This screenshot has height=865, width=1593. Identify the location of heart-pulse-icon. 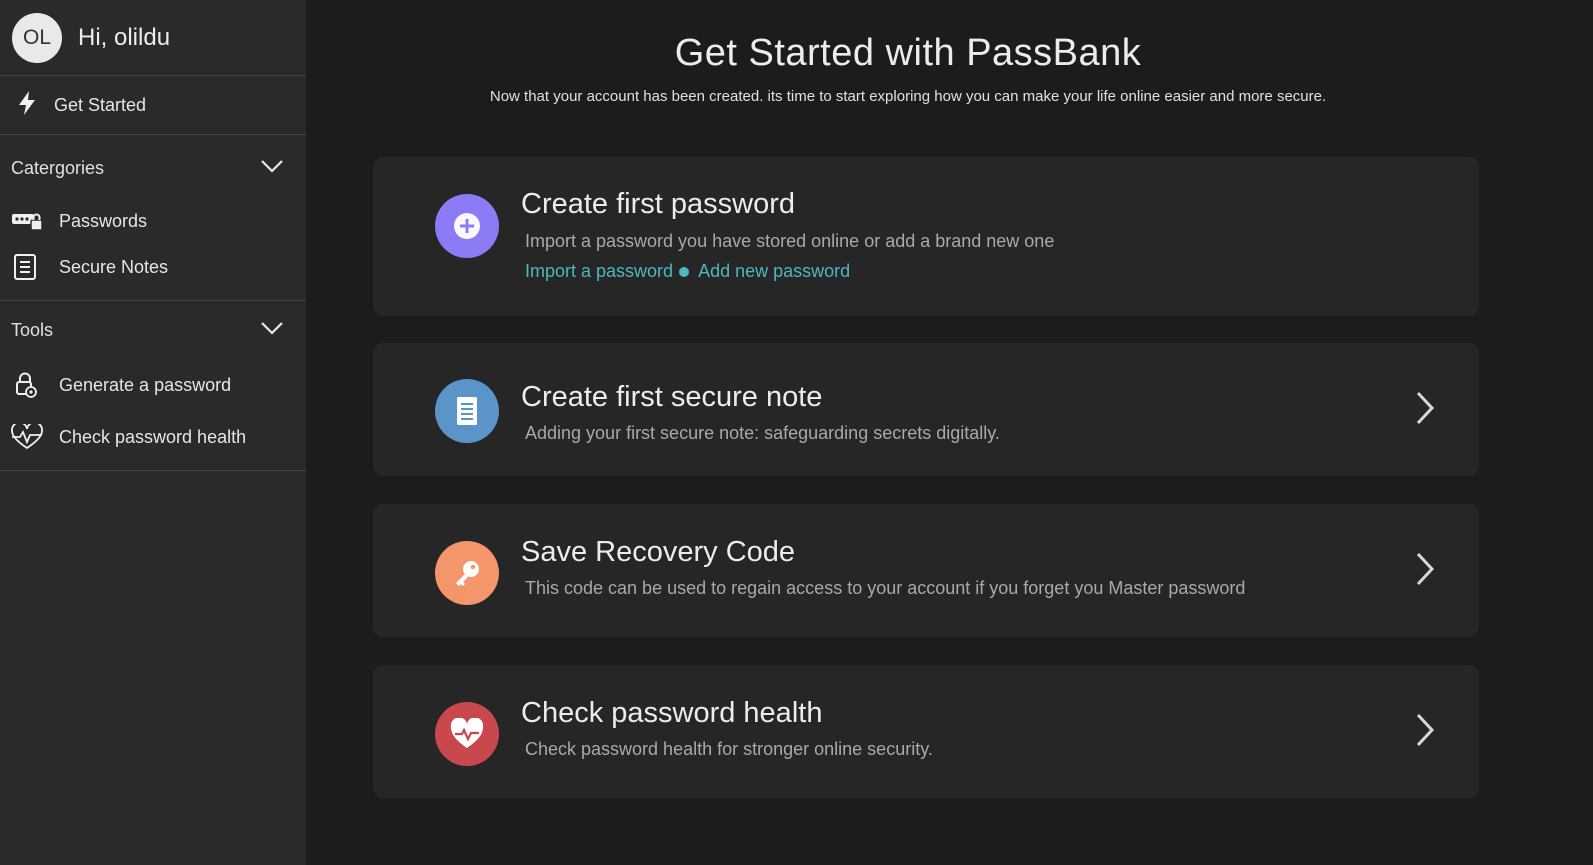
(467, 734).